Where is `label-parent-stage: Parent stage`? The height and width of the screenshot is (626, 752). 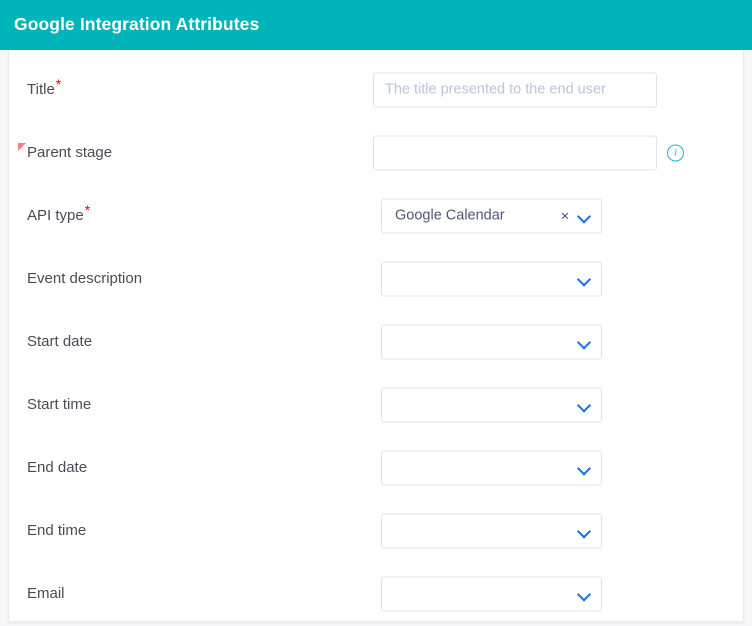 label-parent-stage: Parent stage is located at coordinates (65, 152).